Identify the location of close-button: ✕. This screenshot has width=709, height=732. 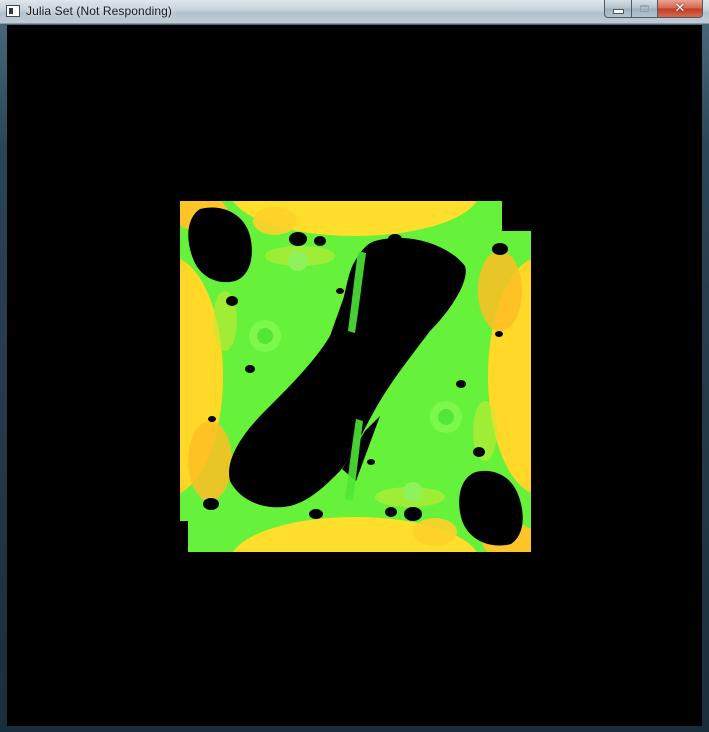
(680, 9).